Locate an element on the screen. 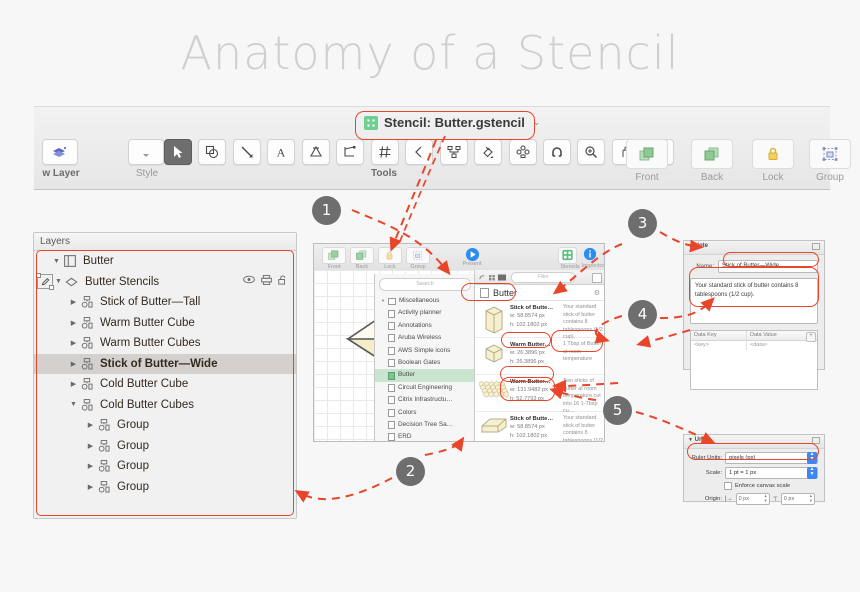 Image resolution: width=860 pixels, height=592 pixels. zoom-tool is located at coordinates (591, 152).